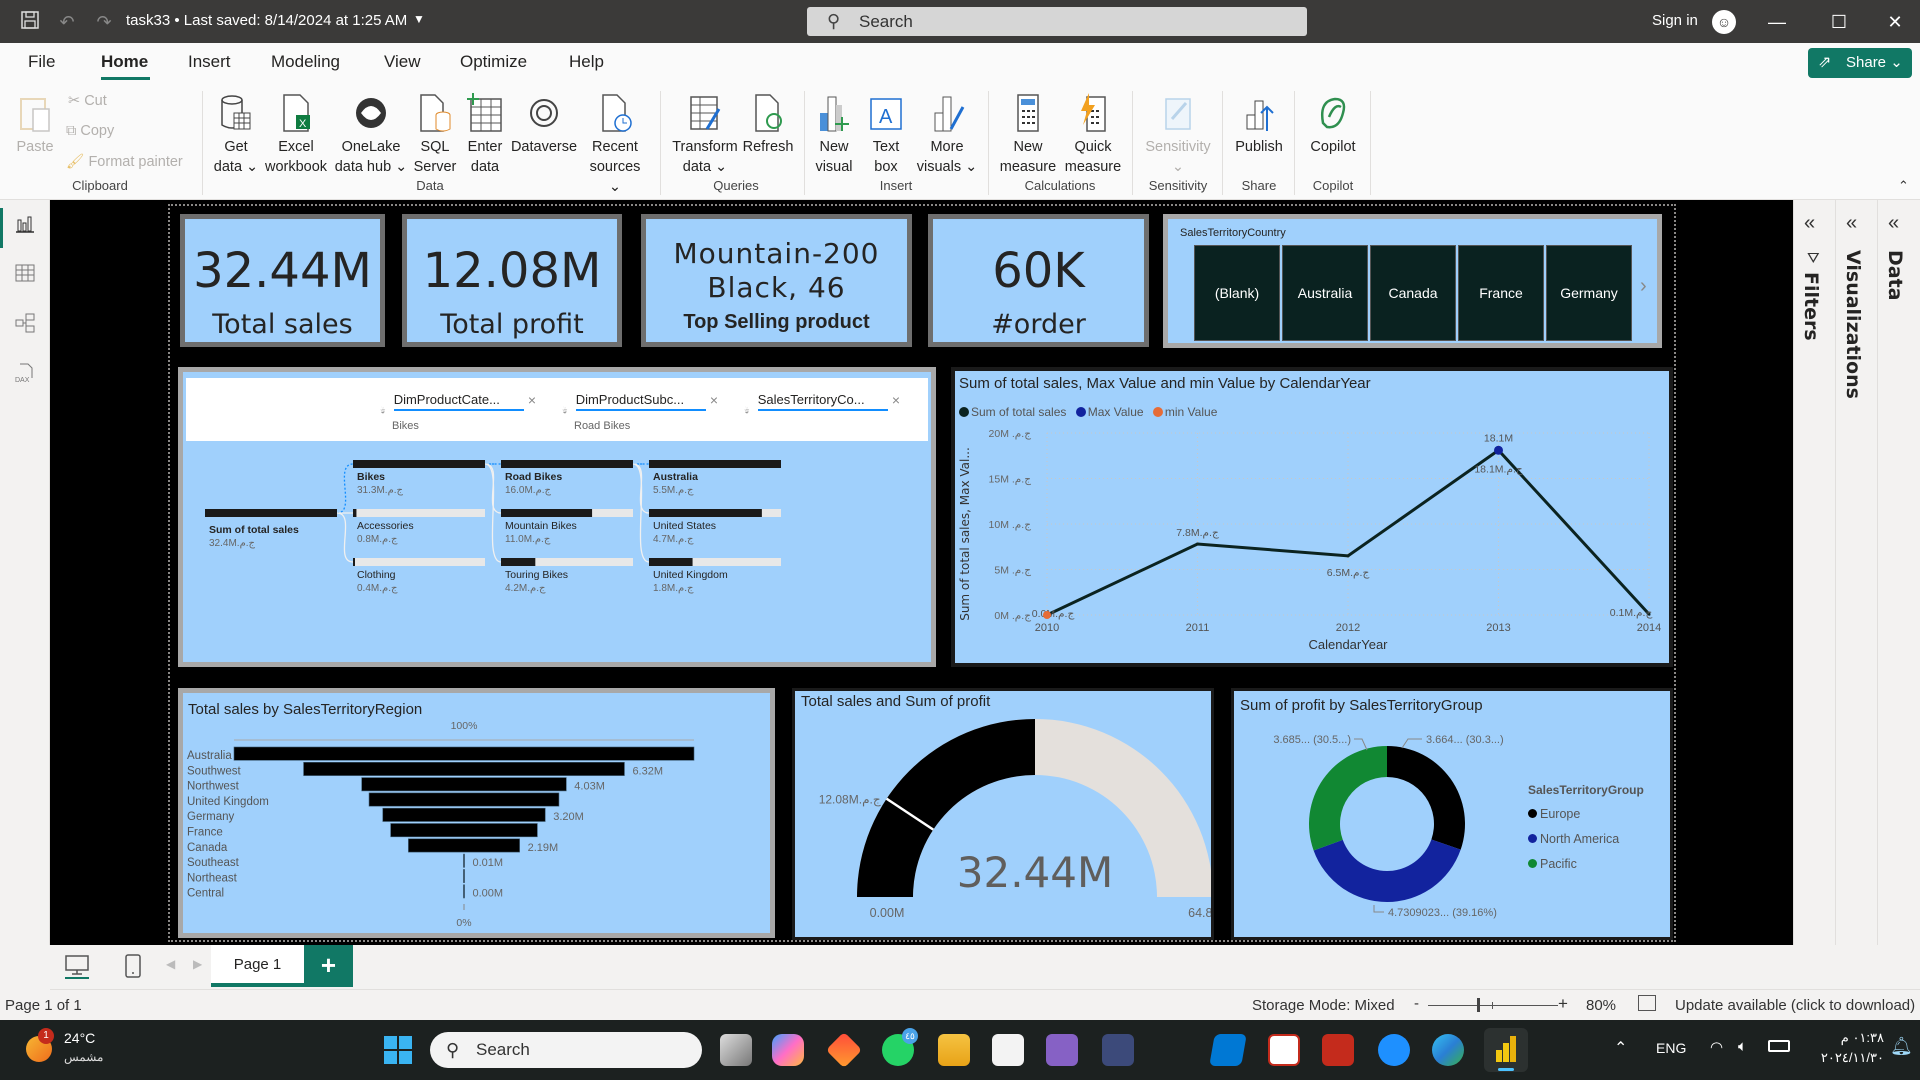  Describe the element at coordinates (1416, 1003) in the screenshot. I see `zoom-out-button: -` at that location.